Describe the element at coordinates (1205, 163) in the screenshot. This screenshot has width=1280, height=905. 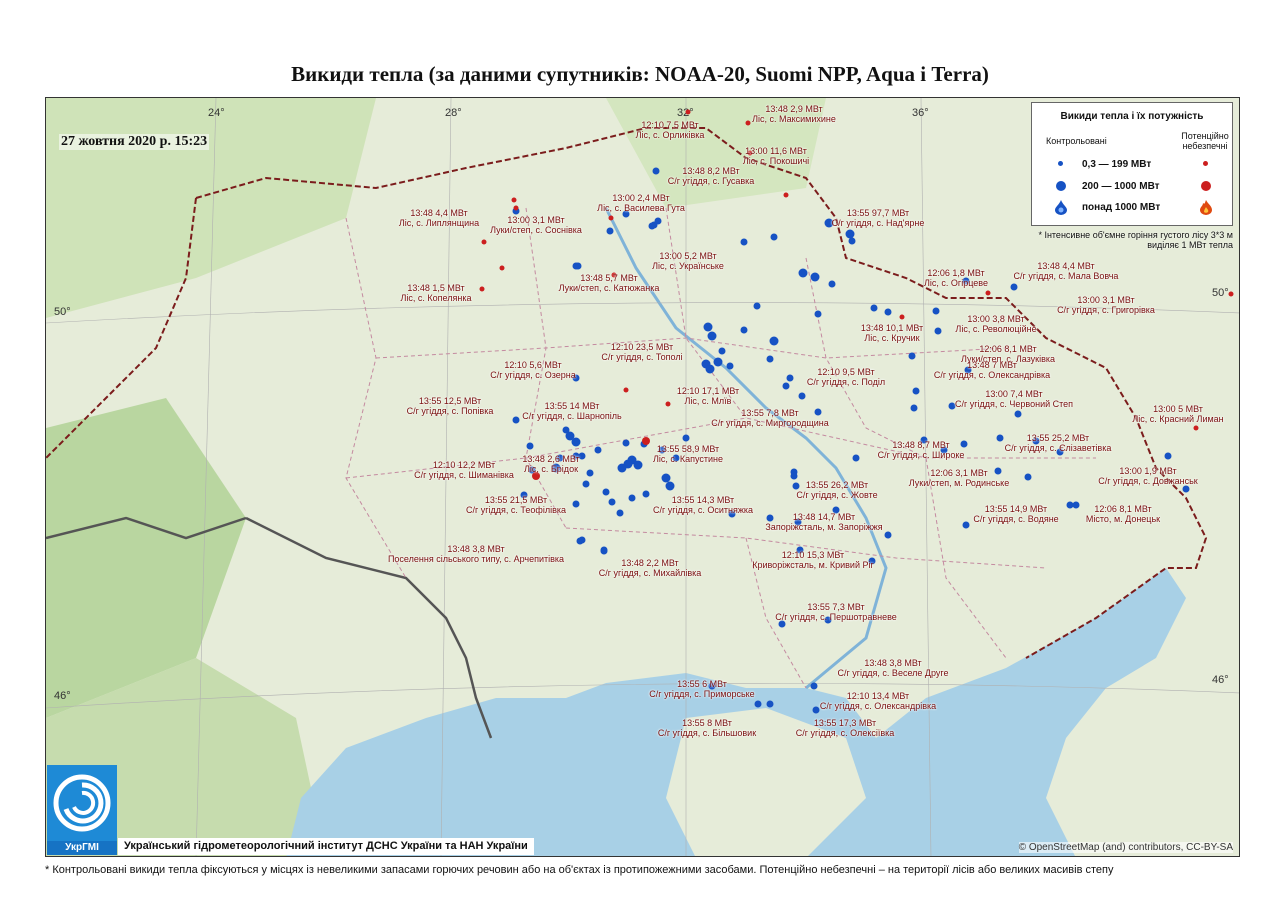
I see `small-dangerous-dot` at that location.